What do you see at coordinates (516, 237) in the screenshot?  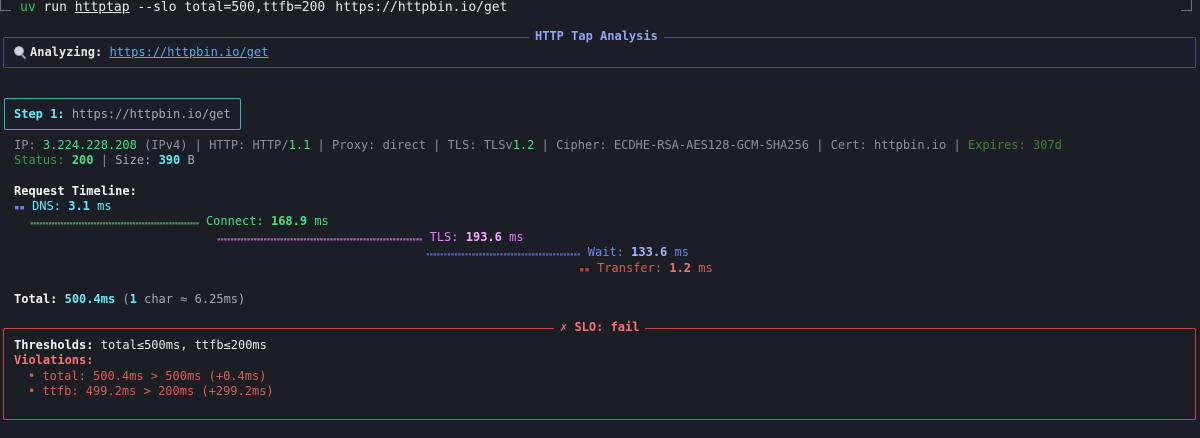 I see `tls-timeline-unit: ms` at bounding box center [516, 237].